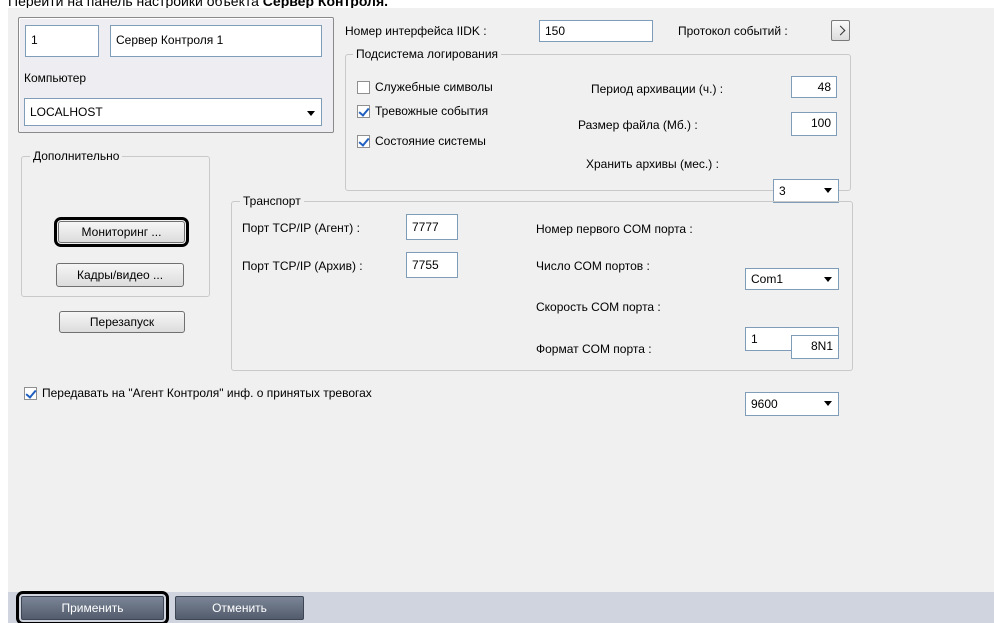 Image resolution: width=994 pixels, height=623 pixels. I want to click on chevron-right-icon, so click(840, 30).